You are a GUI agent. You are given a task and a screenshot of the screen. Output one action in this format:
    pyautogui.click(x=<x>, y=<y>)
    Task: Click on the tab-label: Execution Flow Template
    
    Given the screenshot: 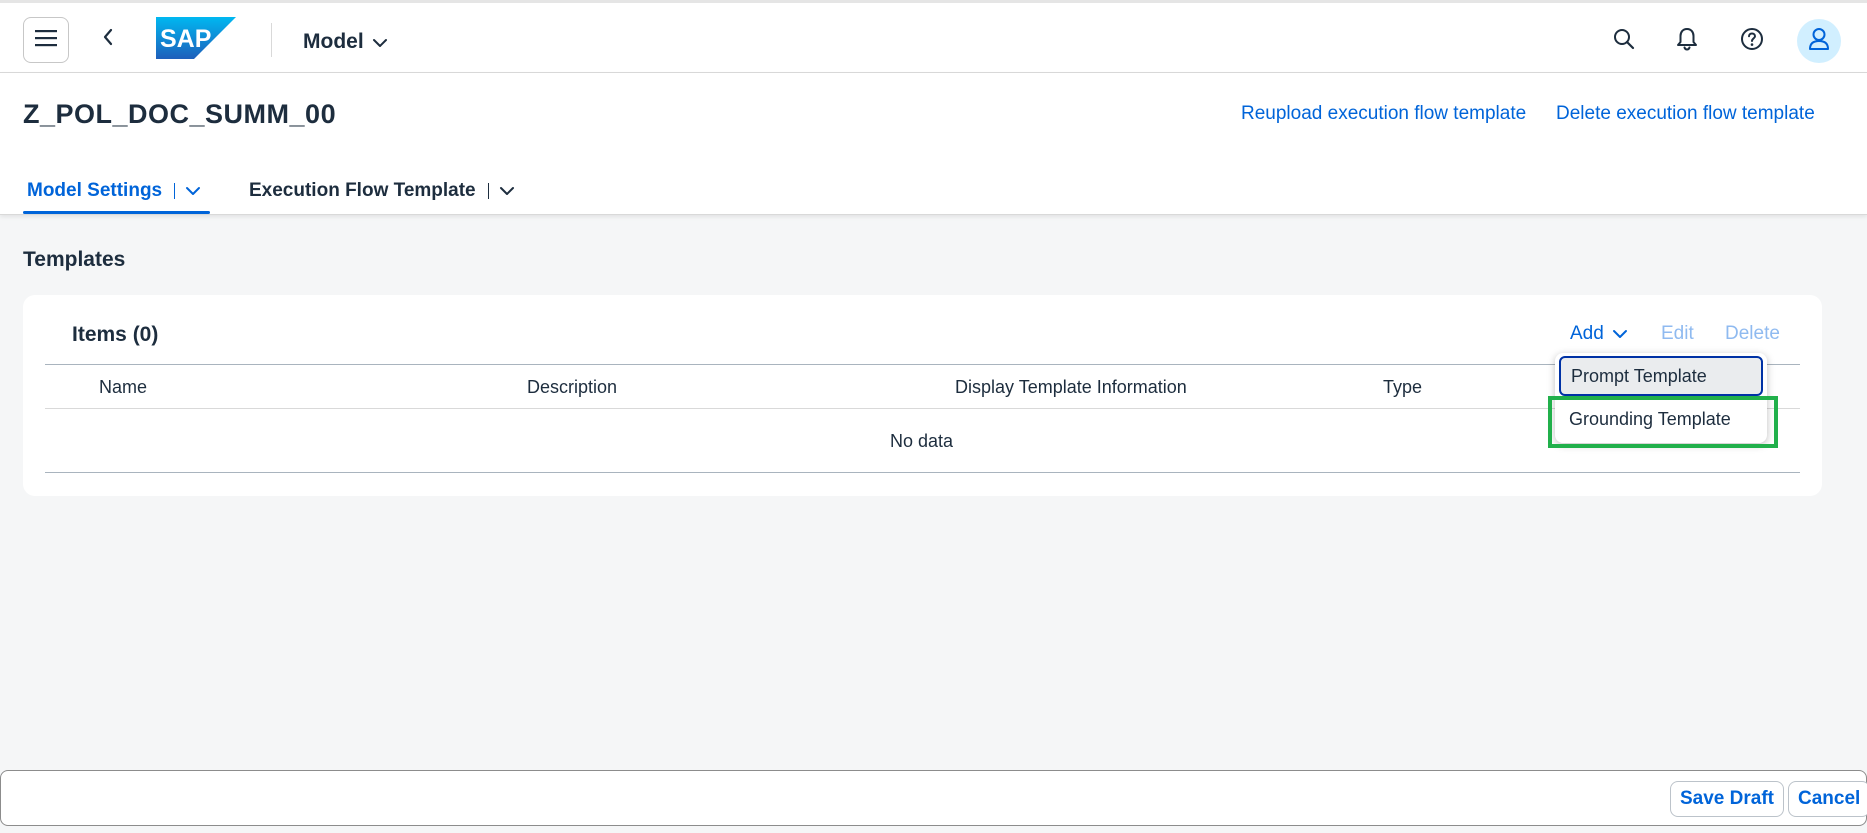 What is the action you would take?
    pyautogui.click(x=362, y=190)
    